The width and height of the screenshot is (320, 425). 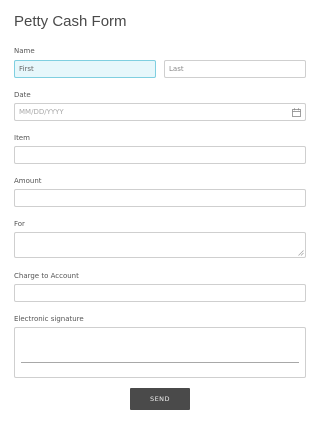 What do you see at coordinates (160, 293) in the screenshot?
I see `charge-to-account-field` at bounding box center [160, 293].